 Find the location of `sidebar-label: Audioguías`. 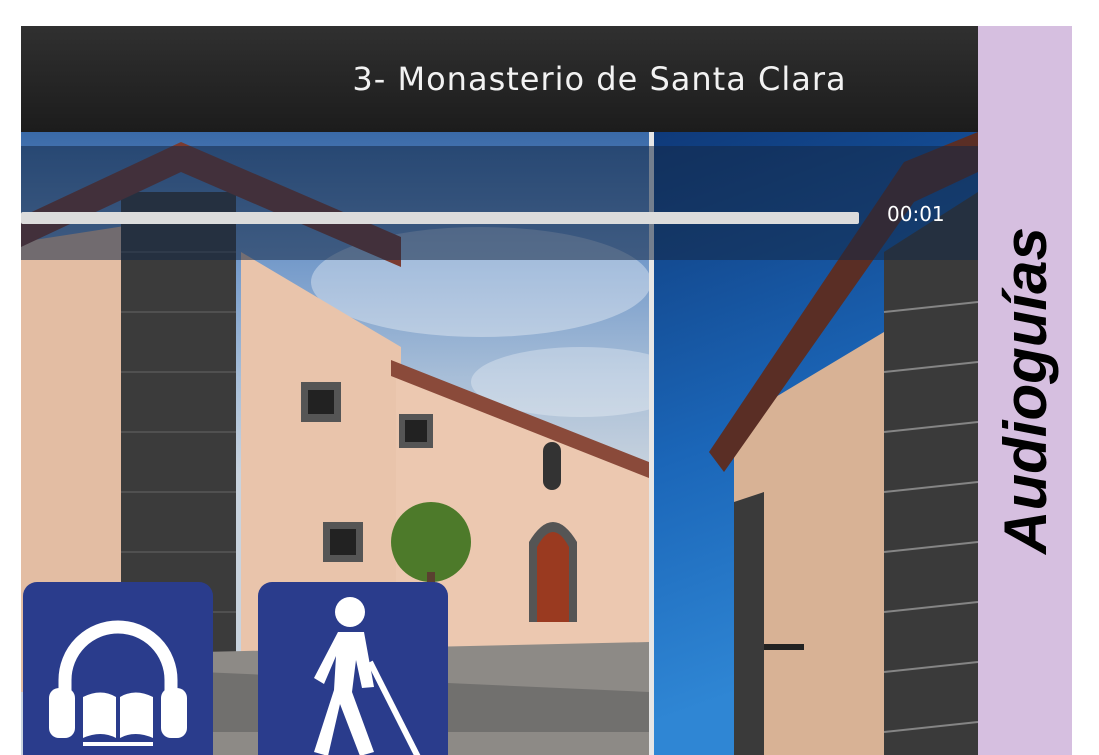

sidebar-label: Audioguías is located at coordinates (1025, 390).